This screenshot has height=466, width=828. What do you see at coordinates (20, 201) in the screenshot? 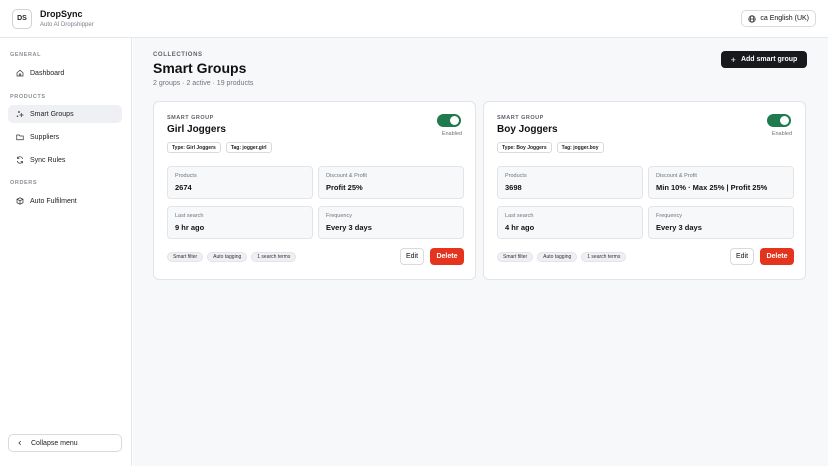
I see `package-icon` at bounding box center [20, 201].